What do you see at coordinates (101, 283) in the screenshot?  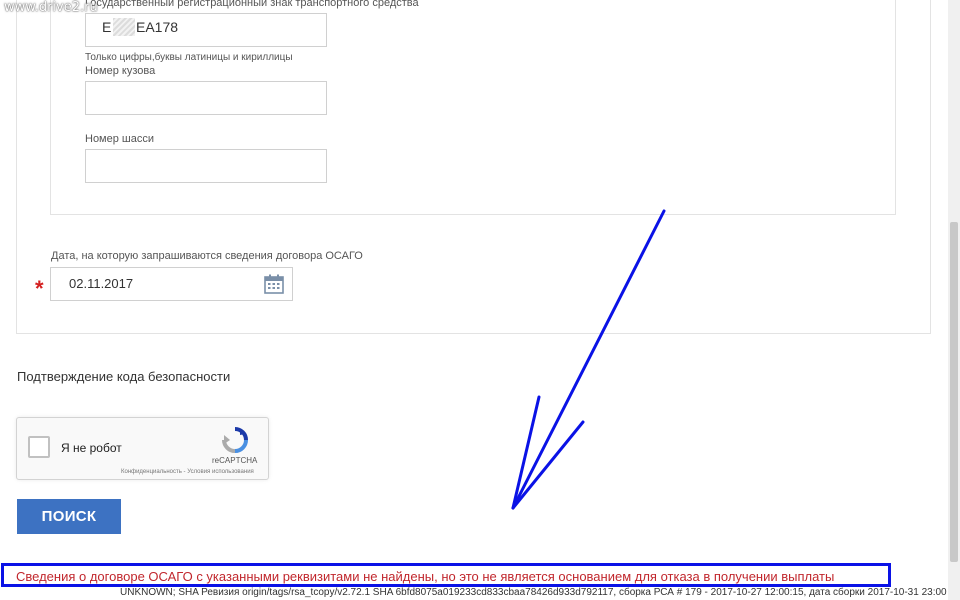 I see `request-date-value: 02.11.2017` at bounding box center [101, 283].